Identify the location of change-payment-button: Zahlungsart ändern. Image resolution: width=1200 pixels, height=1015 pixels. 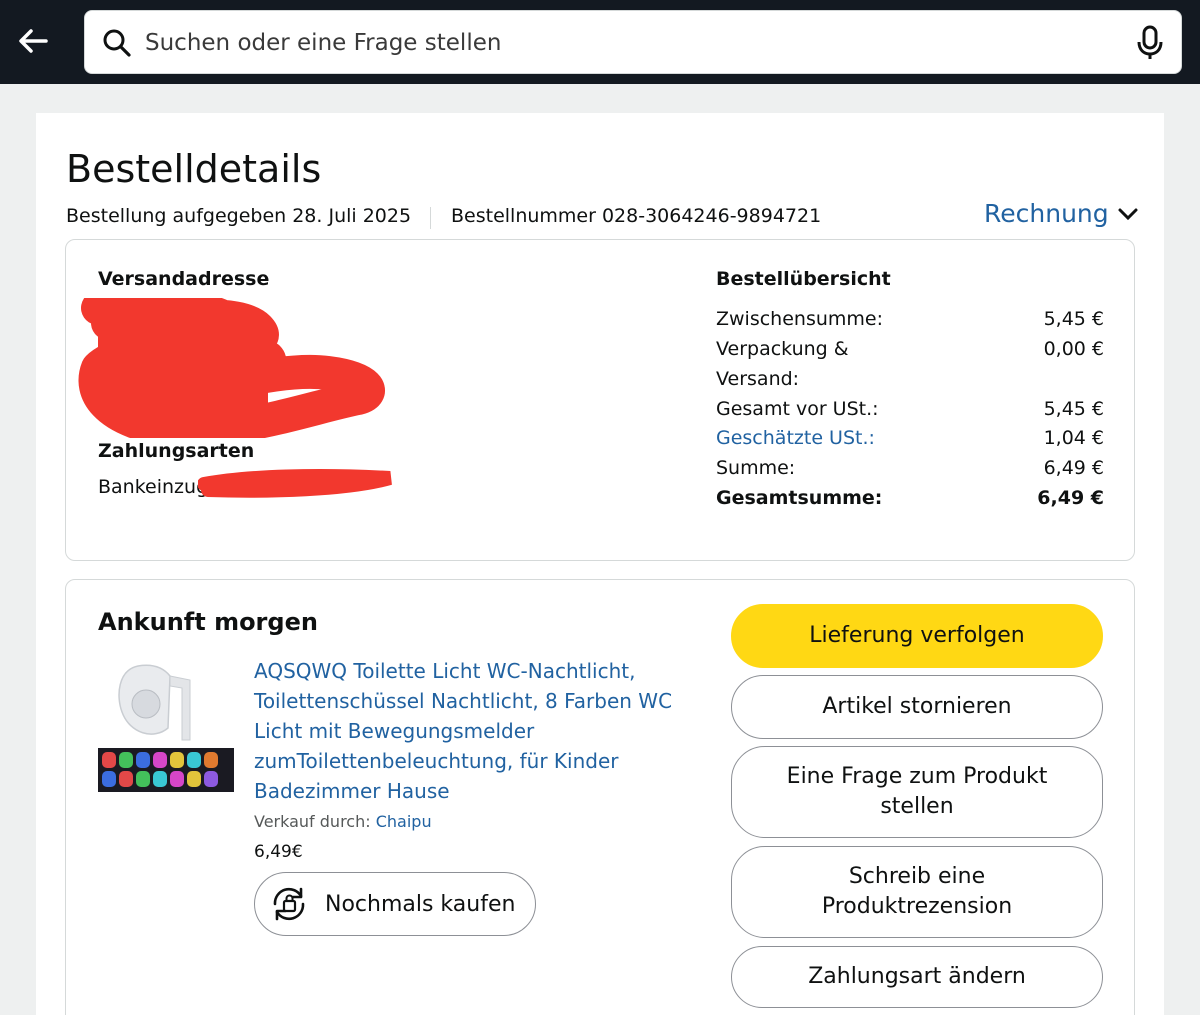
(917, 977).